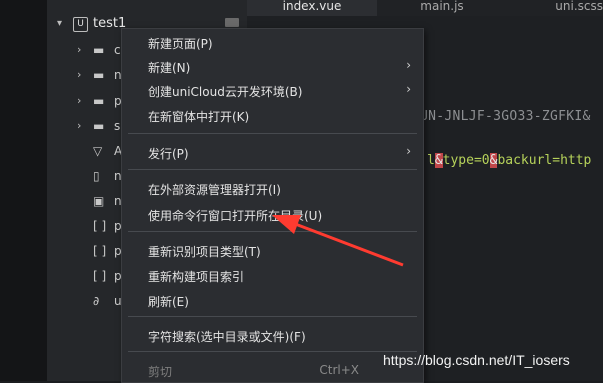 The width and height of the screenshot is (603, 383). I want to click on annotation-arrow-shaft, so click(346, 243).